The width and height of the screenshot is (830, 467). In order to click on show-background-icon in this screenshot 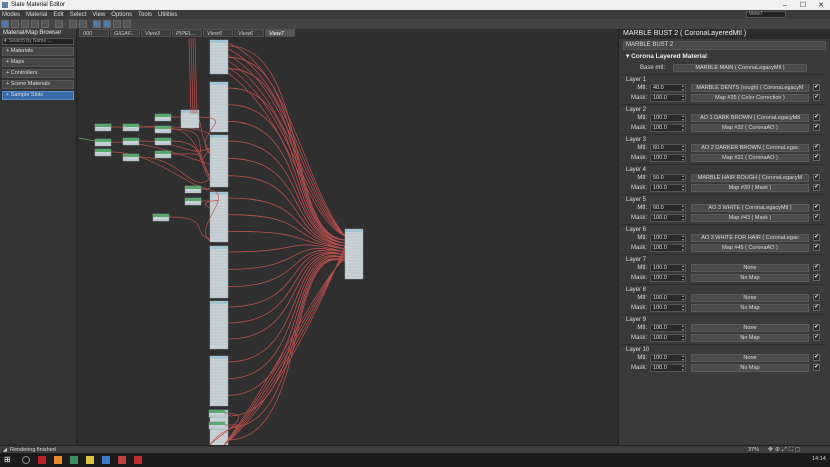, I will do `click(83, 24)`.